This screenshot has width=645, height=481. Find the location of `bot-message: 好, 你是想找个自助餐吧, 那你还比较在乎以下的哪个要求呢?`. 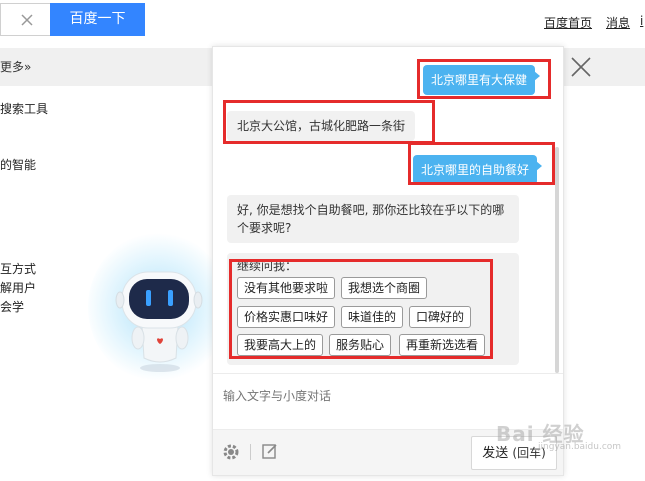

bot-message: 好, 你是想找个自助餐吧, 那你还比较在乎以下的哪个要求呢? is located at coordinates (373, 219).